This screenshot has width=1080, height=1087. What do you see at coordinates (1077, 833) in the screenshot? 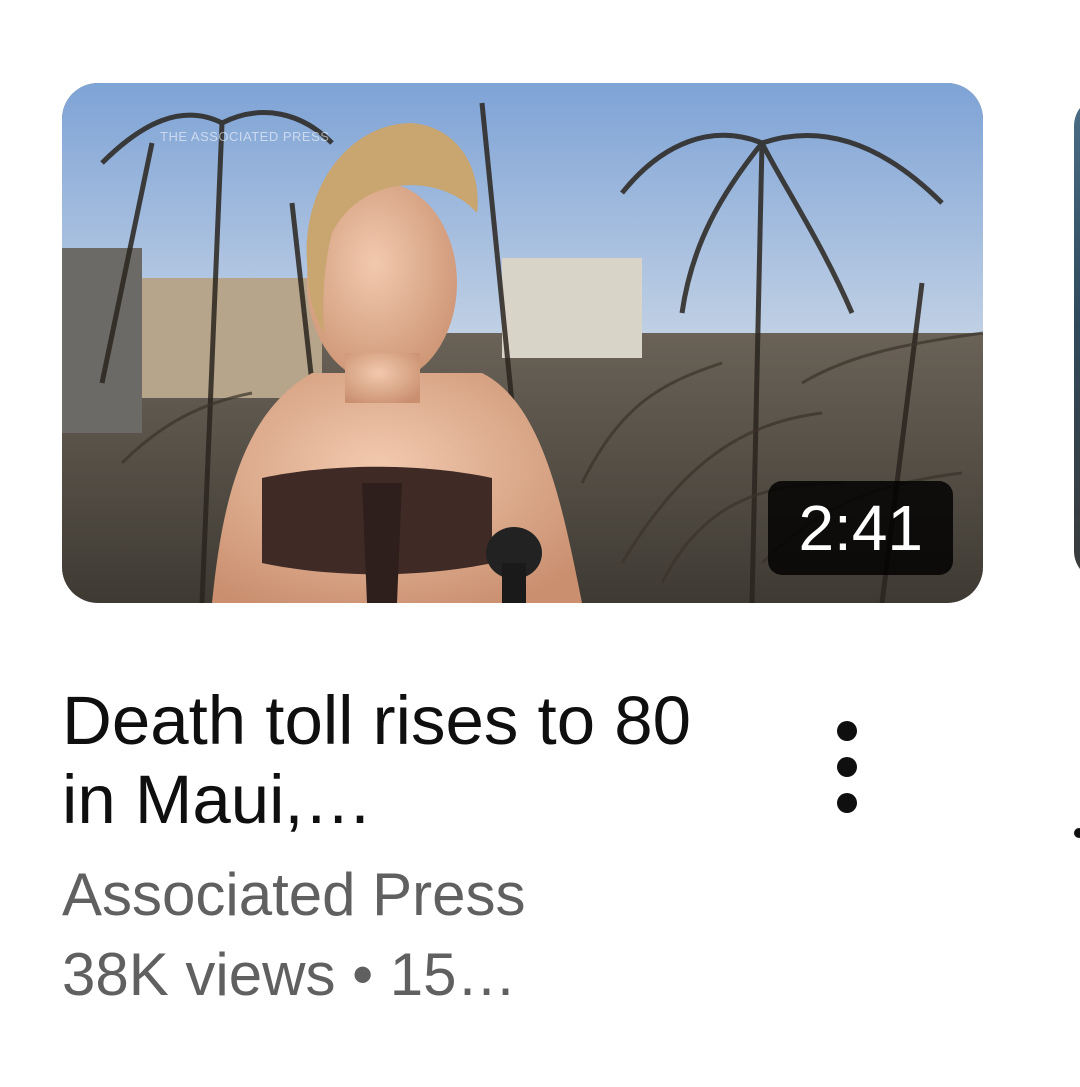
I see `next-card-menu-peek` at bounding box center [1077, 833].